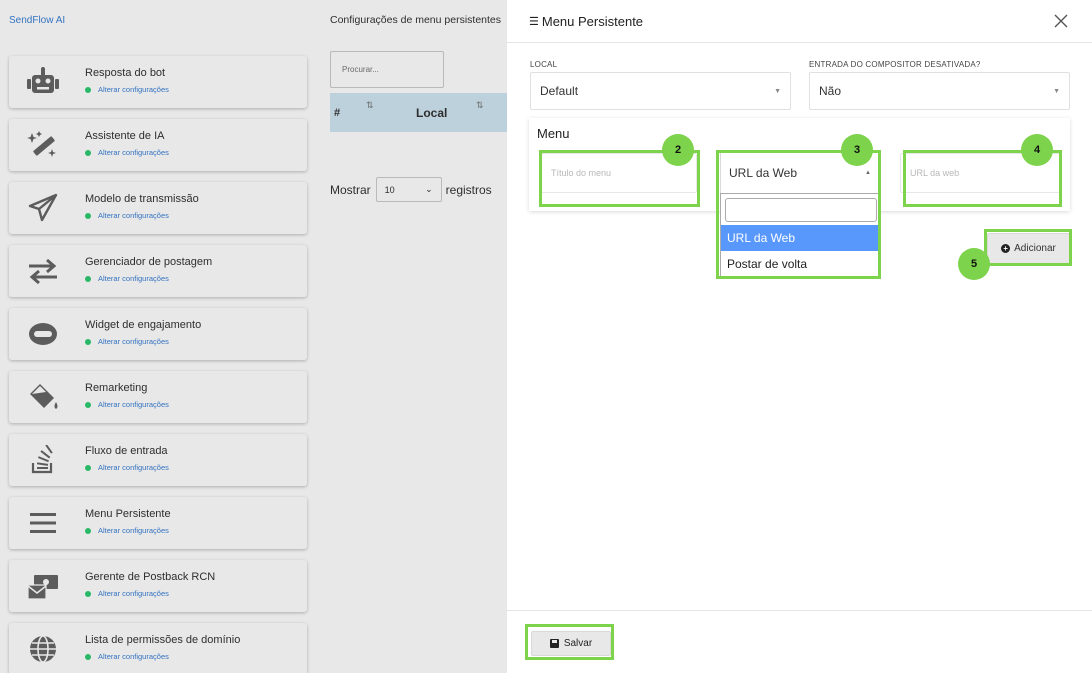  I want to click on local-select-value: Default, so click(559, 91).